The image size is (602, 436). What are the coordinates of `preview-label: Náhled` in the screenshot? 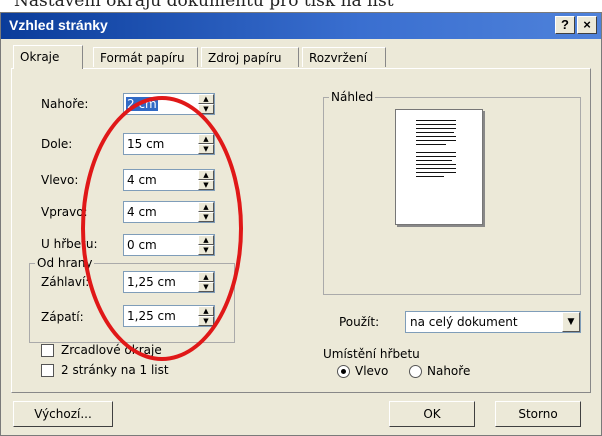 It's located at (352, 97).